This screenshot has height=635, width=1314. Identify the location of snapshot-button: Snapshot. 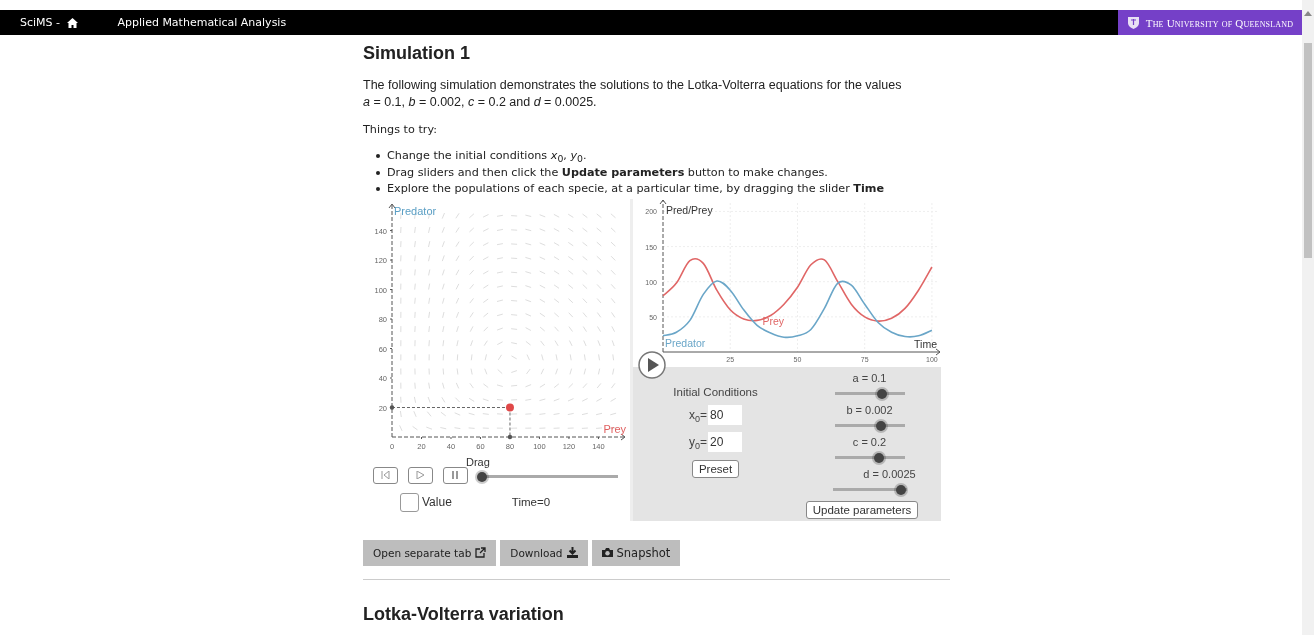
(636, 552).